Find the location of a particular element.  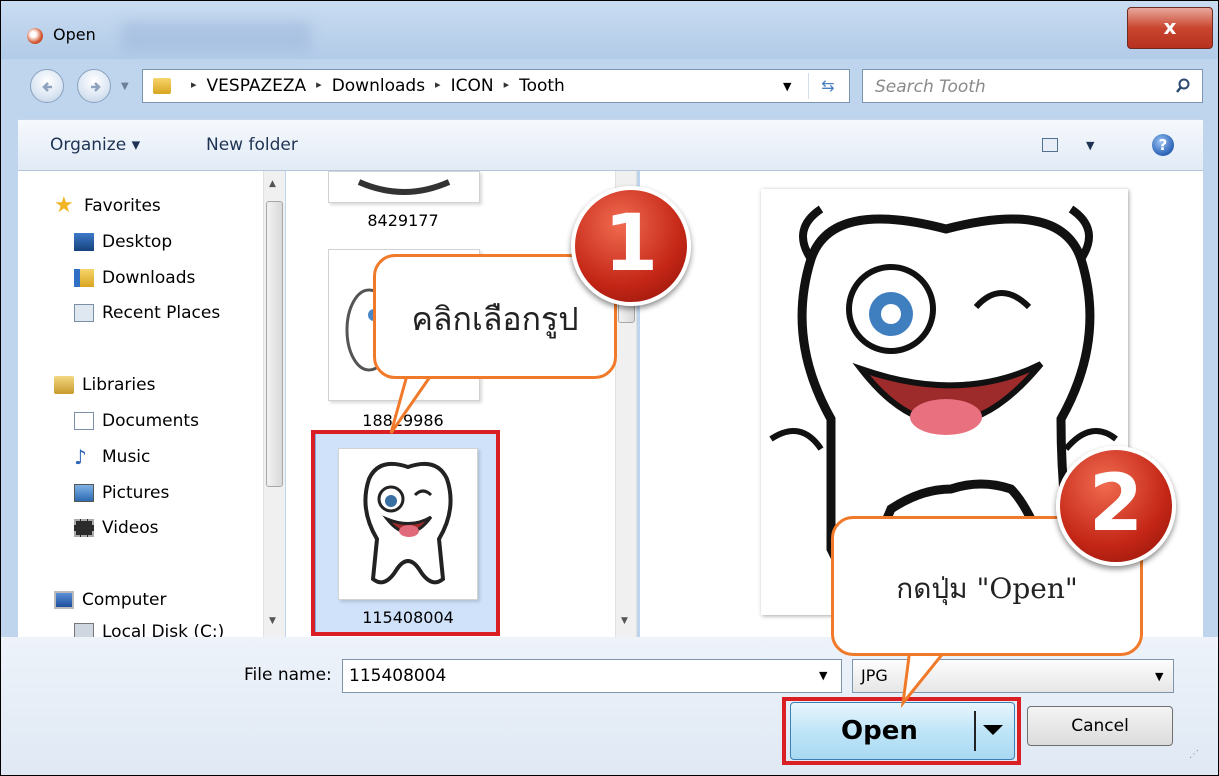

refresh-icon: ⇆ is located at coordinates (827, 86).